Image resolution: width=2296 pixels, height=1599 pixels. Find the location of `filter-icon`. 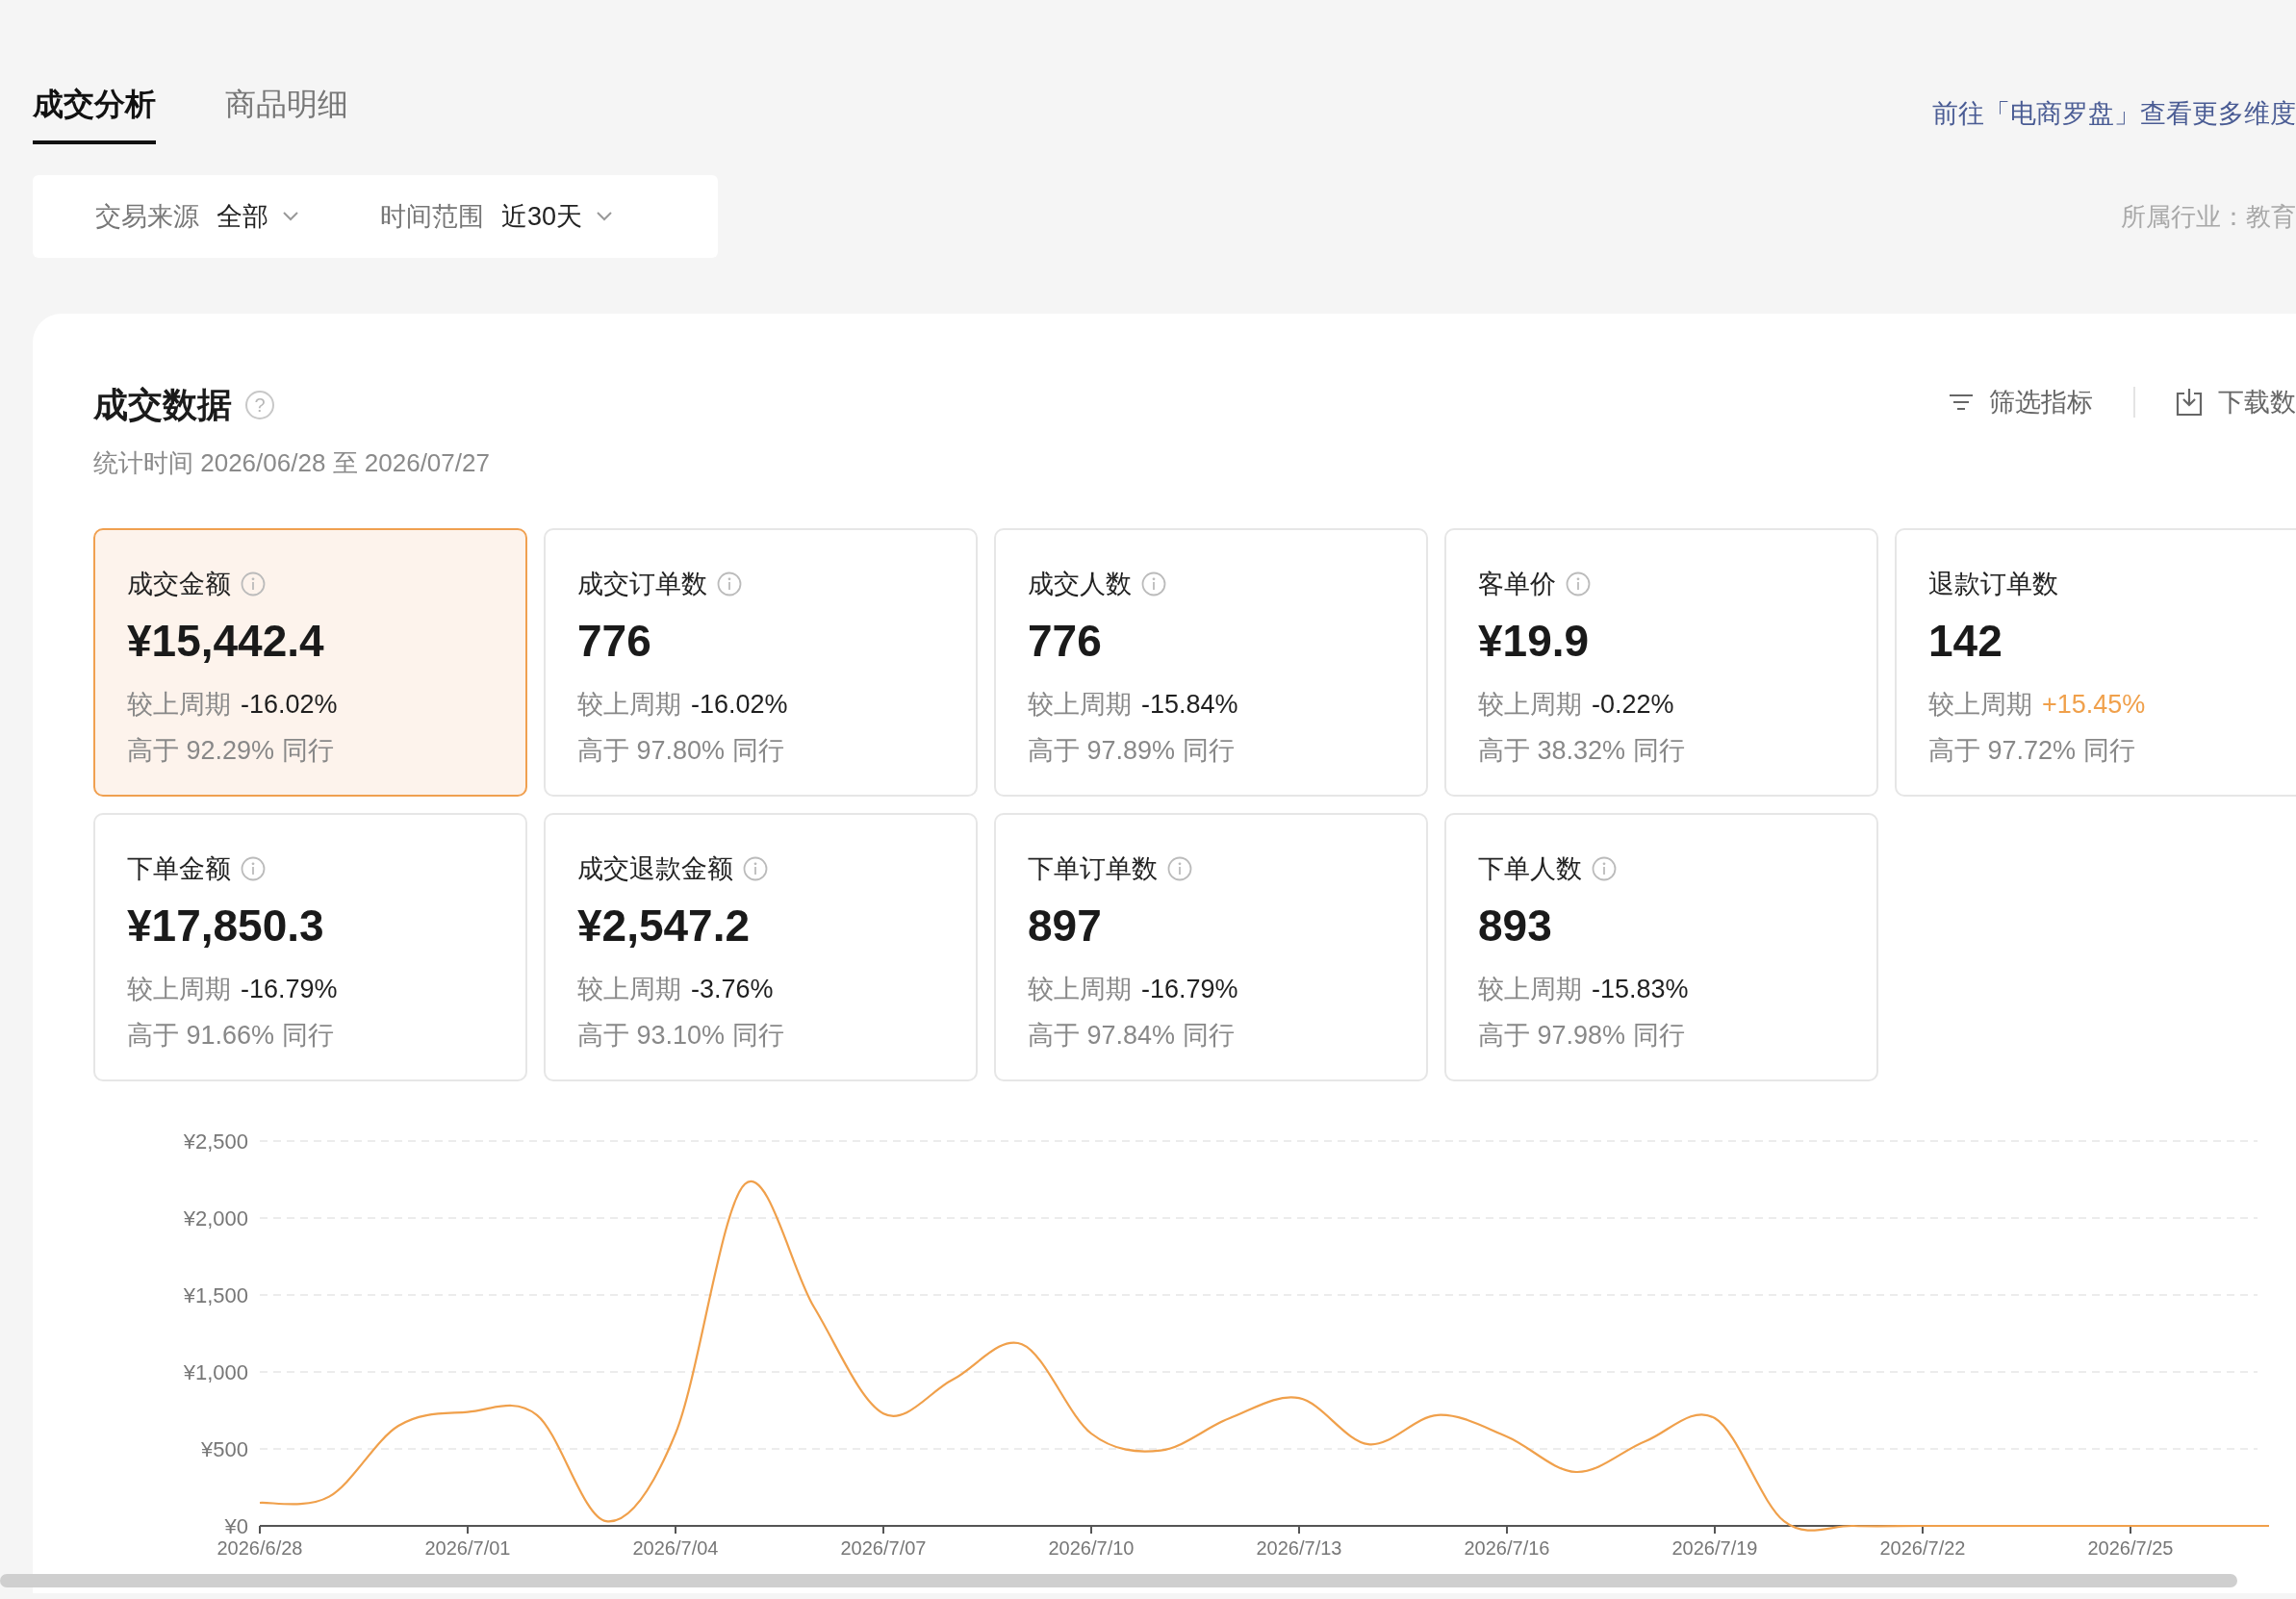

filter-icon is located at coordinates (1961, 402).